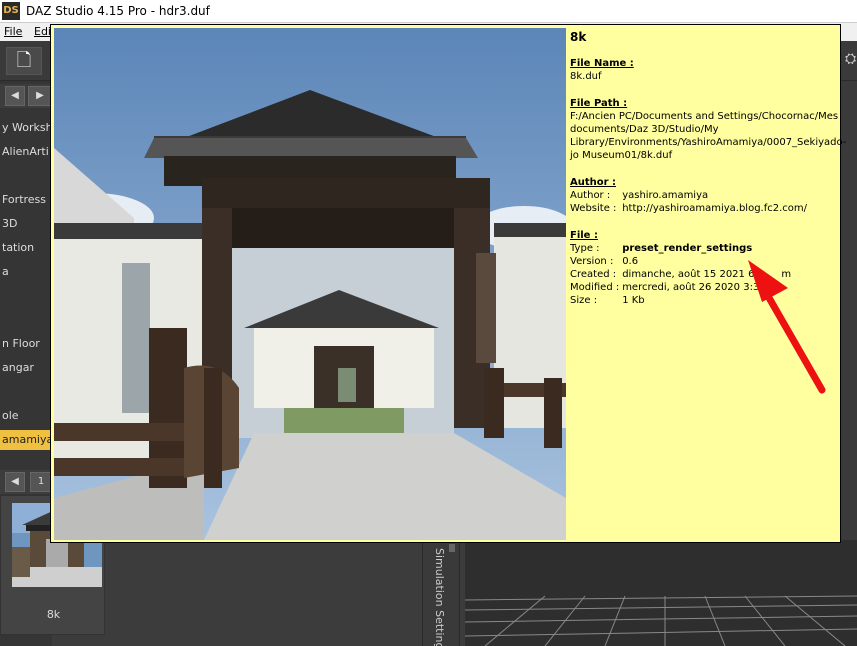 This screenshot has height=646, width=857. What do you see at coordinates (53, 614) in the screenshot?
I see `asset-thumbnail-label: 8k` at bounding box center [53, 614].